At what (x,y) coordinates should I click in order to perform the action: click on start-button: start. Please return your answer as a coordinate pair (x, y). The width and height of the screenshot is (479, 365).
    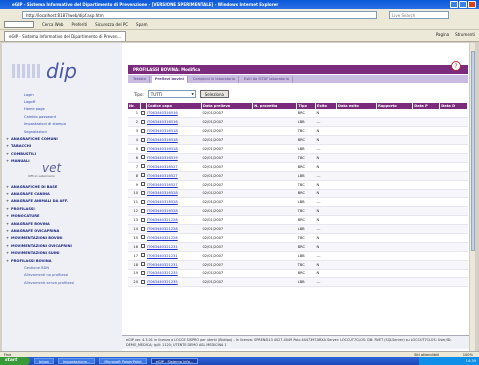
    Looking at the image, I should click on (15, 361).